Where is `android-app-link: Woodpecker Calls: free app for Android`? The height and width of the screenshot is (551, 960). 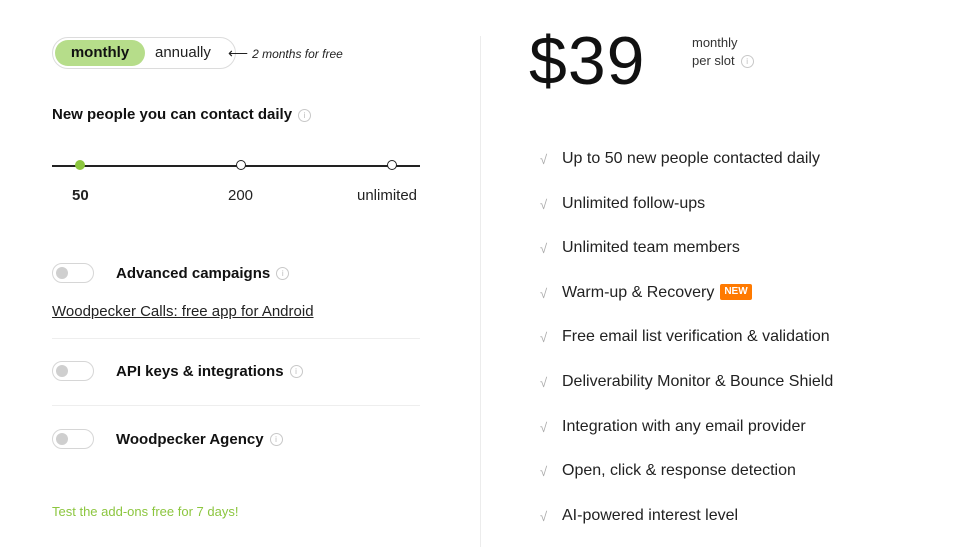 android-app-link: Woodpecker Calls: free app for Android is located at coordinates (183, 311).